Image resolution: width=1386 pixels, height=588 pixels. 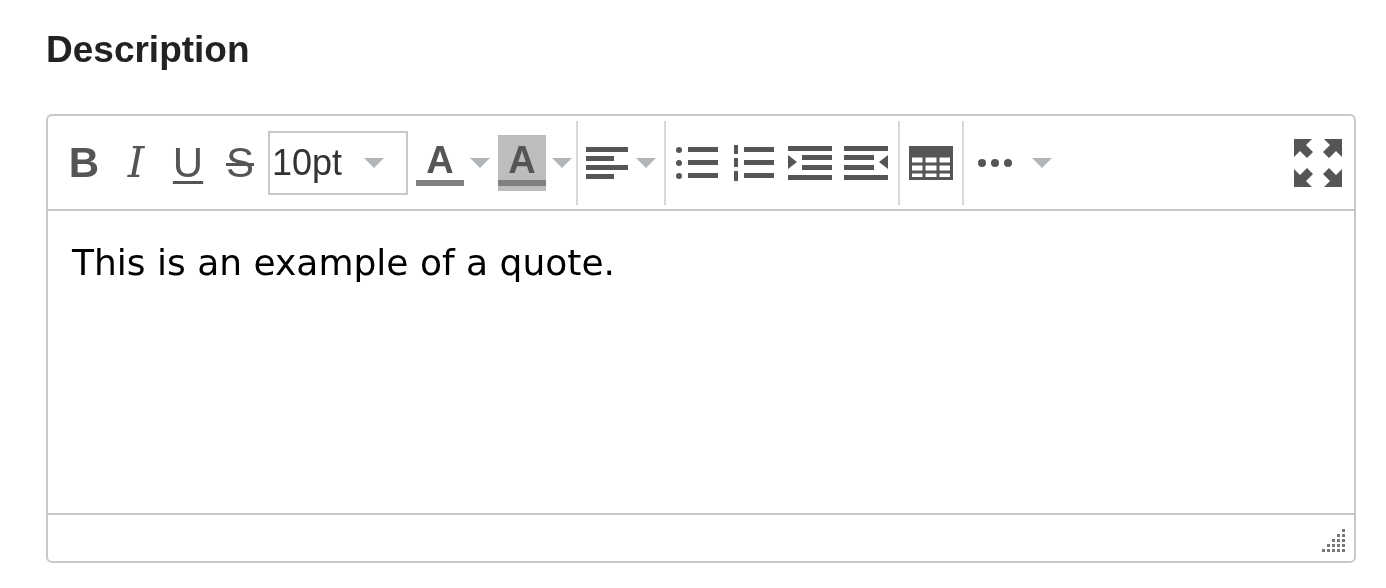 What do you see at coordinates (188, 162) in the screenshot?
I see `underline-button: U` at bounding box center [188, 162].